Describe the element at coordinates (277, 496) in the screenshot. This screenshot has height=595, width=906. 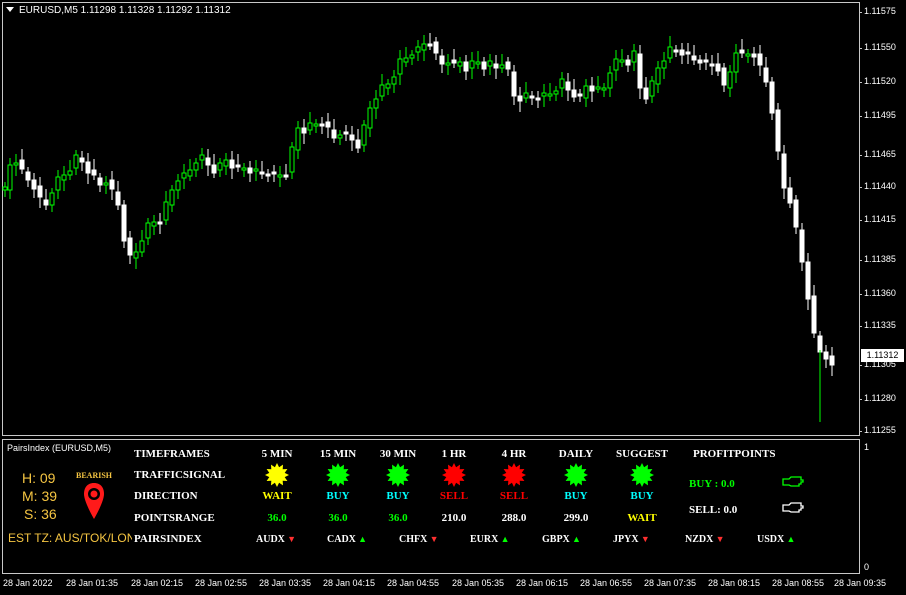
I see `direction-value: WAIT` at that location.